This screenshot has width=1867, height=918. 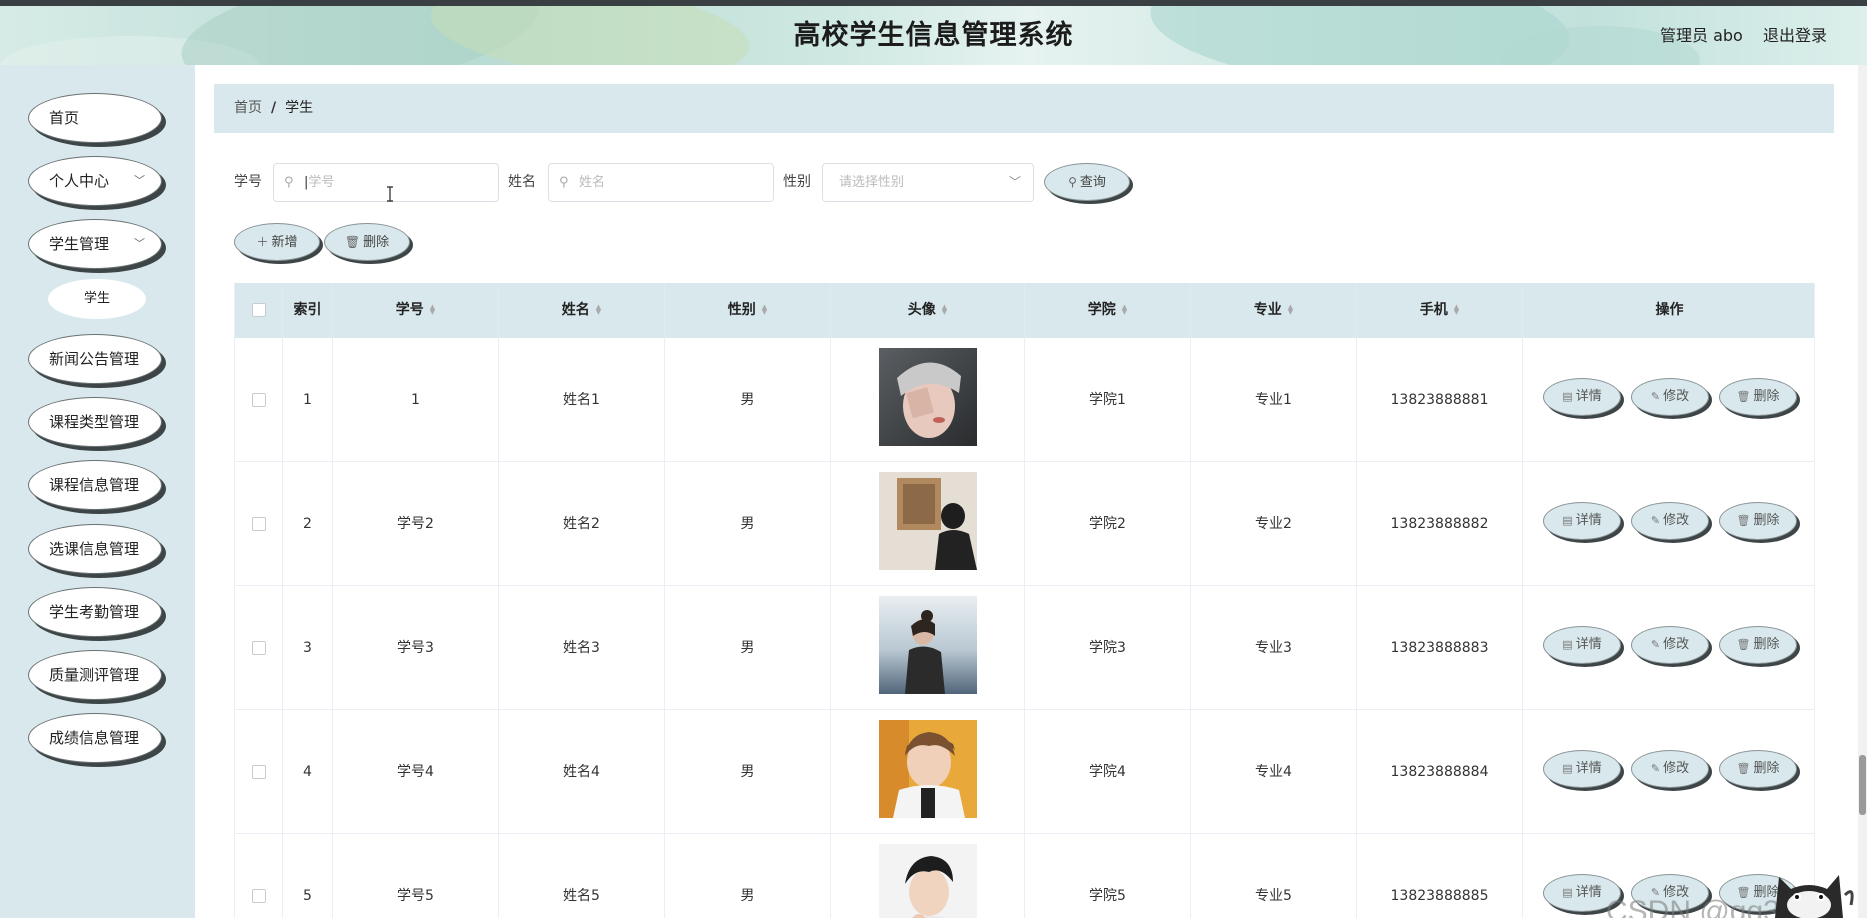 What do you see at coordinates (416, 524) in the screenshot?
I see `cell-student-id: 学号2` at bounding box center [416, 524].